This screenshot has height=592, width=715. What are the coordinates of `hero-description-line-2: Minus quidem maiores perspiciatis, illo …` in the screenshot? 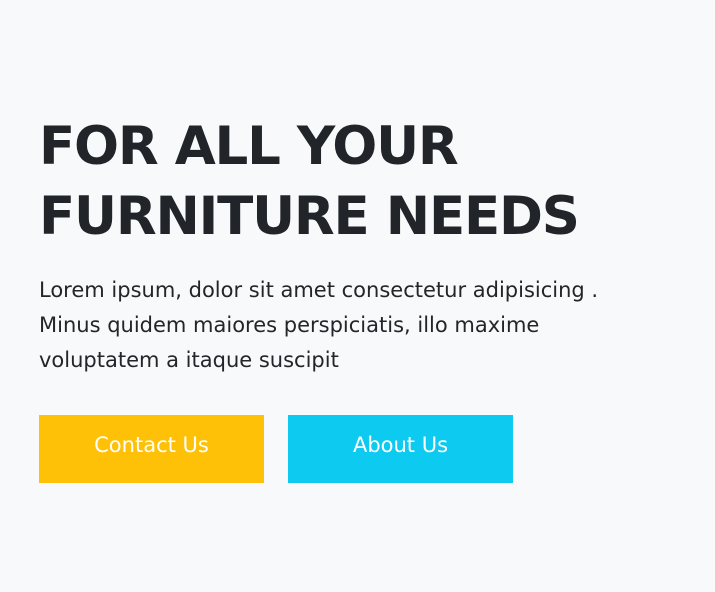 It's located at (289, 325).